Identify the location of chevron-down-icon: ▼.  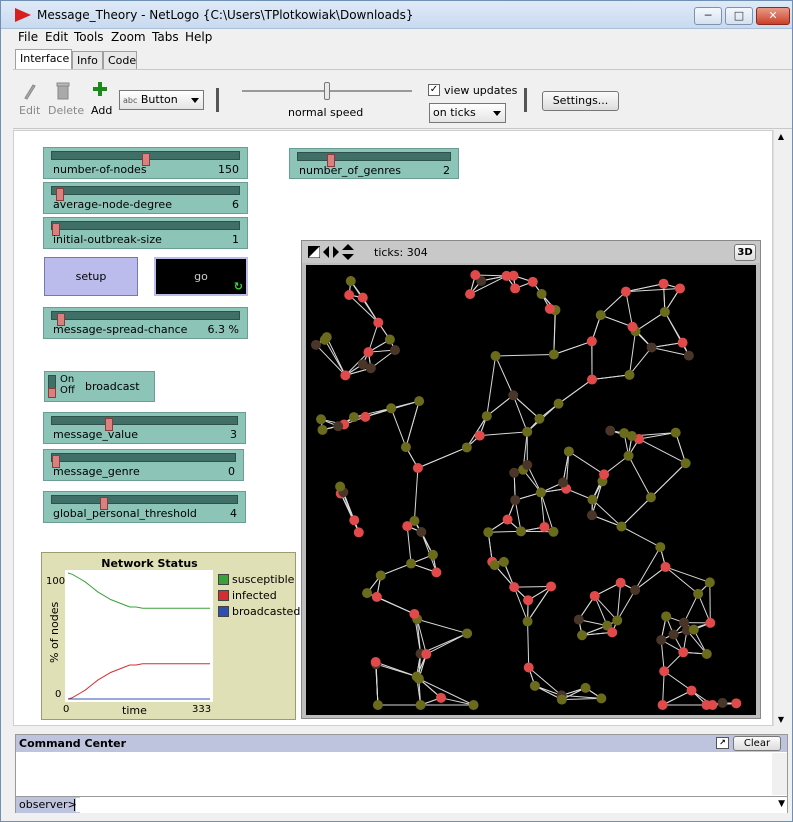
(781, 804).